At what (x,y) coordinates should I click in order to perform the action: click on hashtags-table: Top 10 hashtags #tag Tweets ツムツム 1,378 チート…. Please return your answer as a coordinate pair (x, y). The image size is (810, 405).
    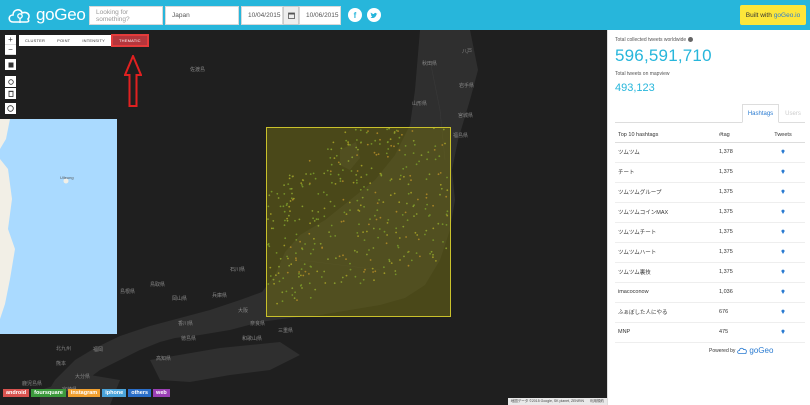
    Looking at the image, I should click on (710, 235).